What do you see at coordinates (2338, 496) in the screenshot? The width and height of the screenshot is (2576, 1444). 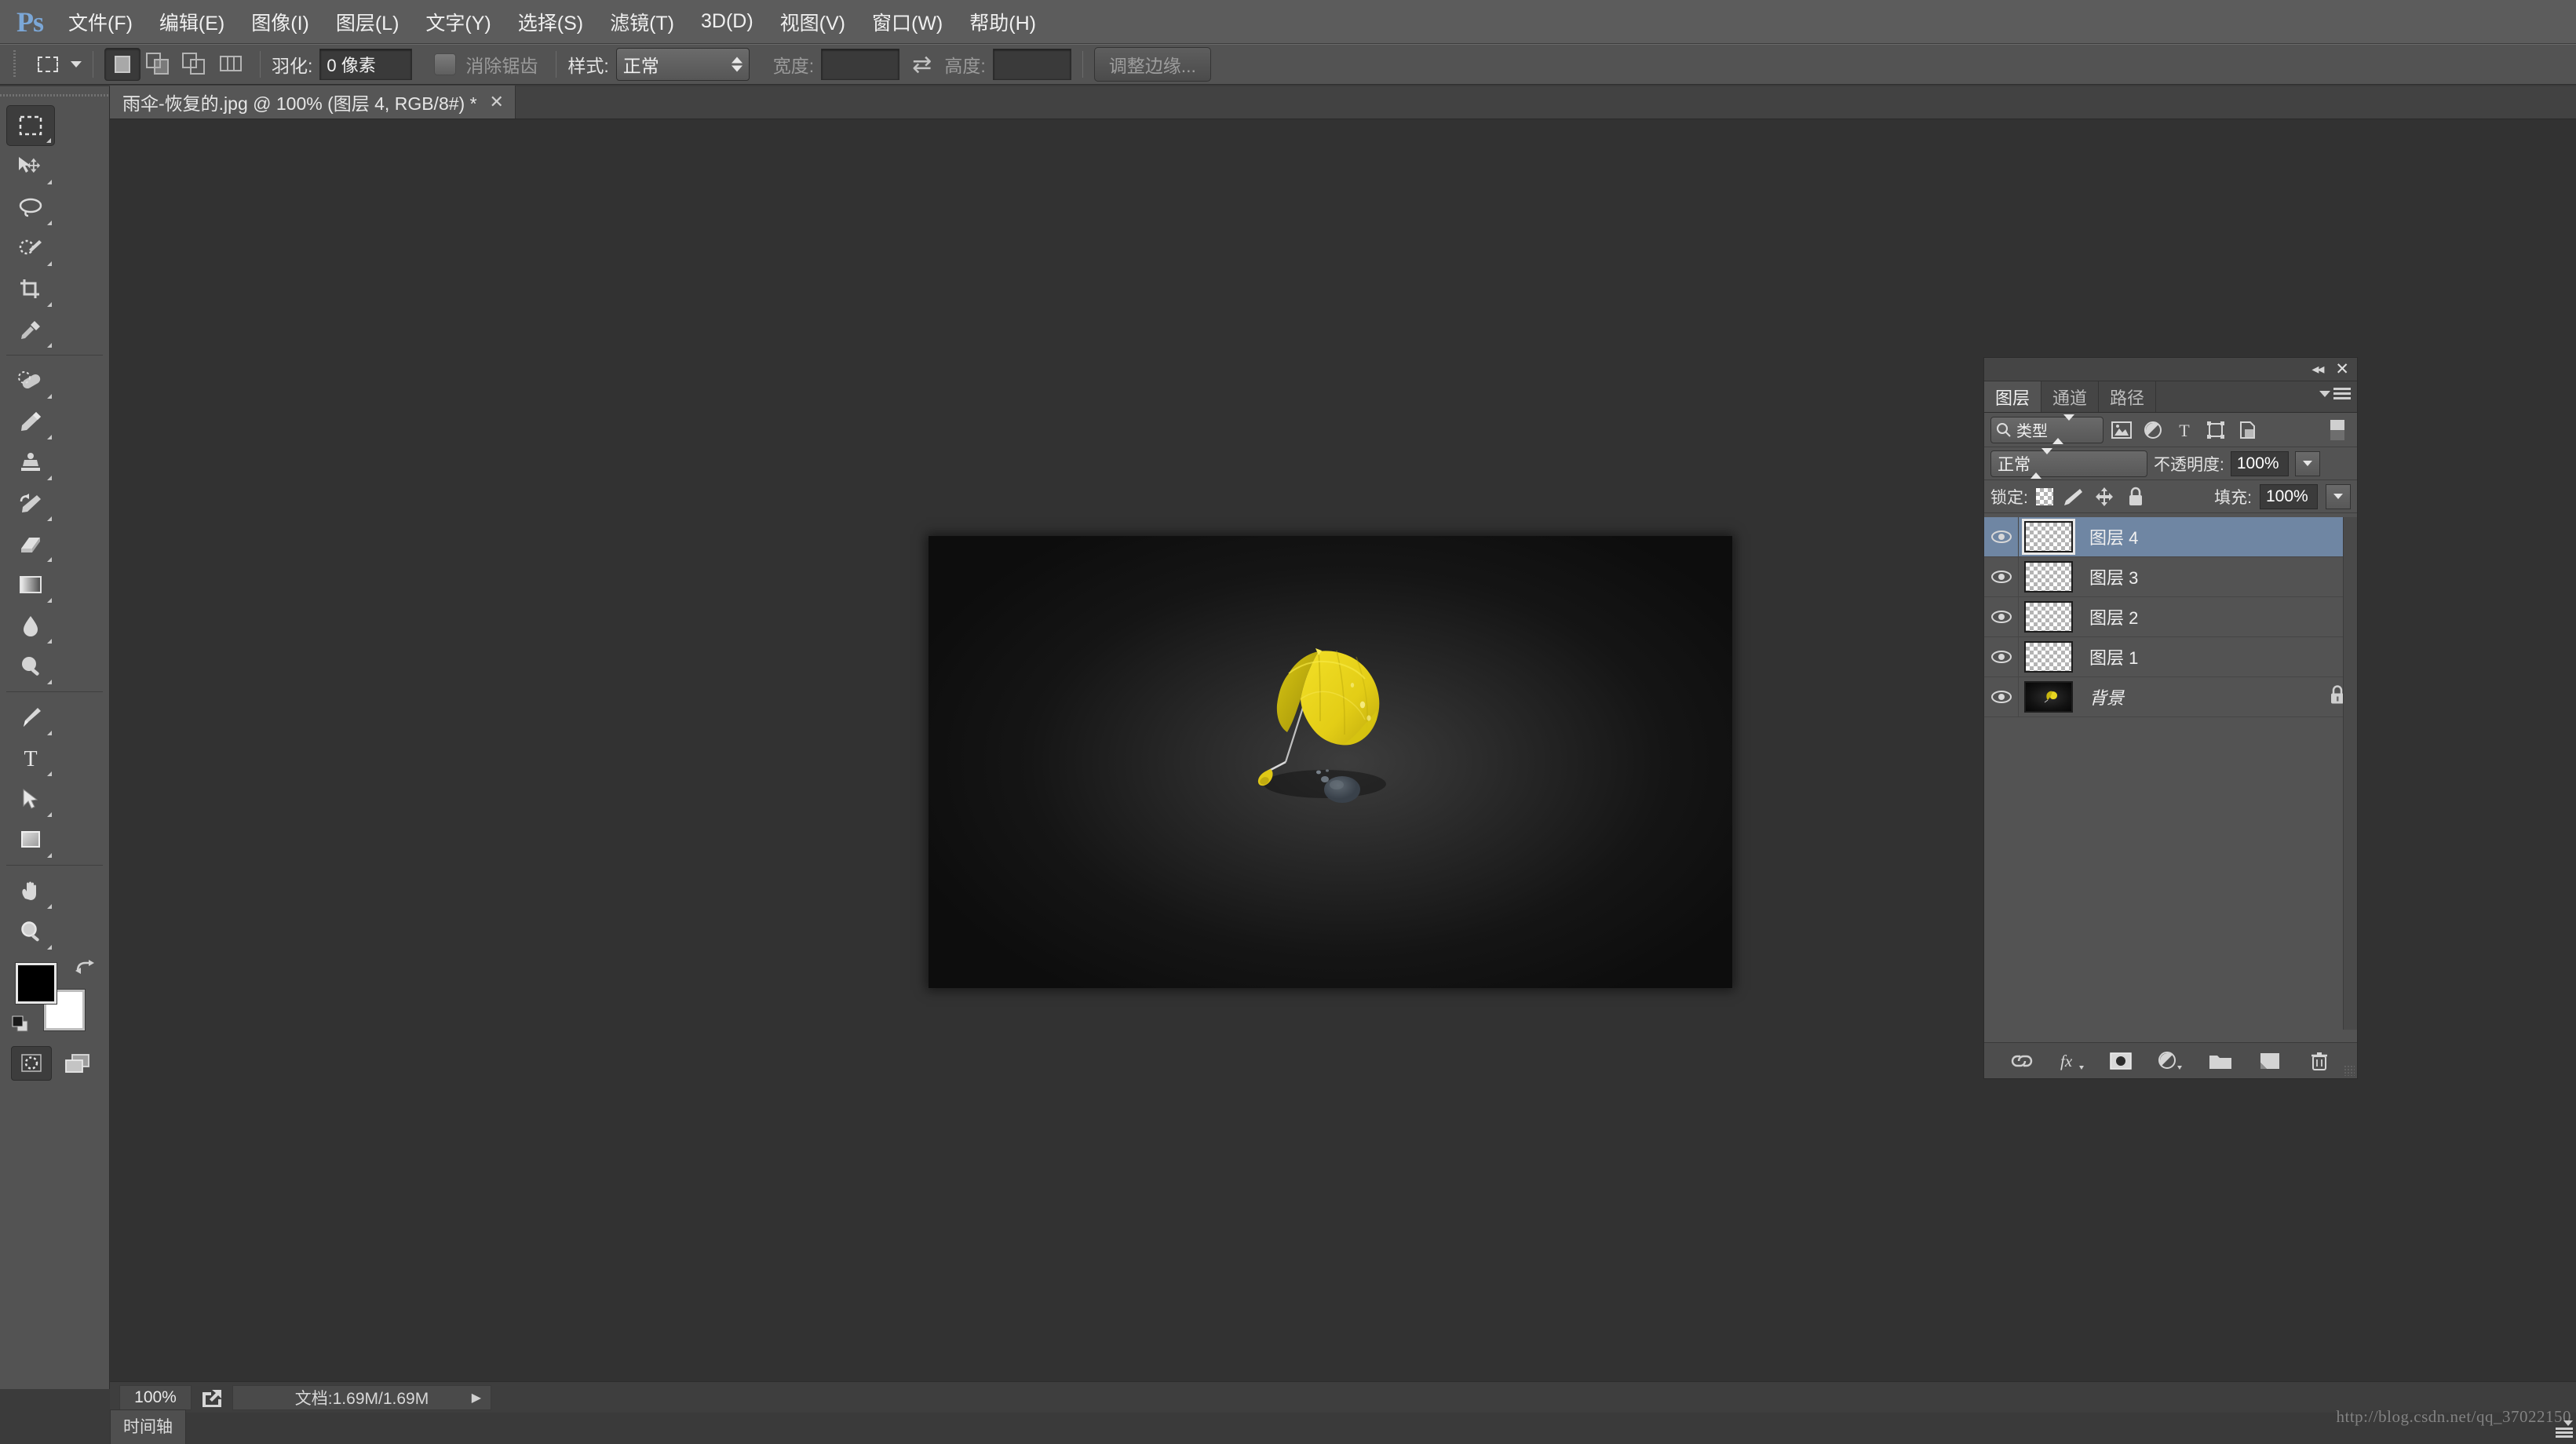 I see `fill-chevron-down-icon` at bounding box center [2338, 496].